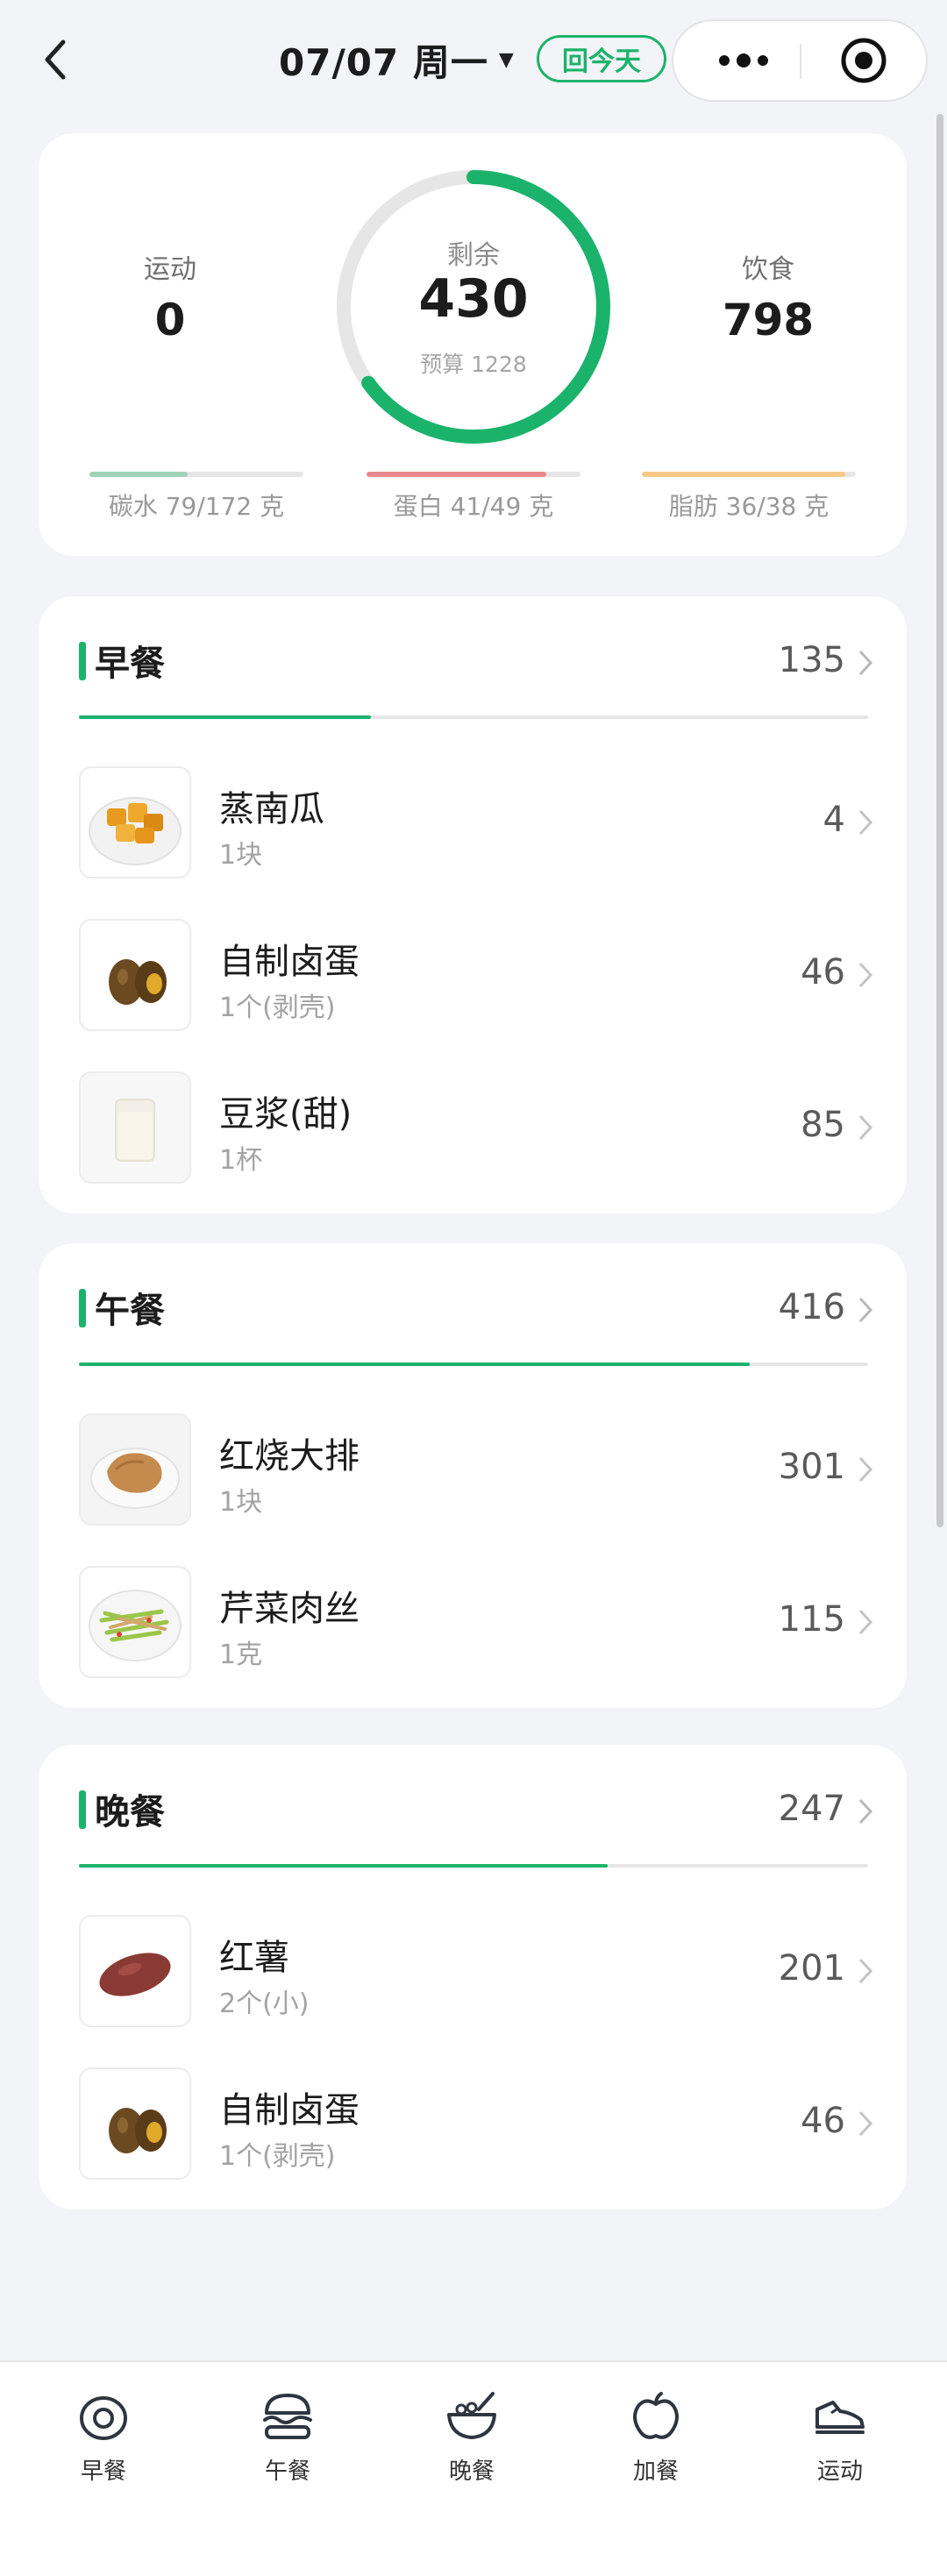  Describe the element at coordinates (768, 269) in the screenshot. I see `intake-label: 饮食` at that location.